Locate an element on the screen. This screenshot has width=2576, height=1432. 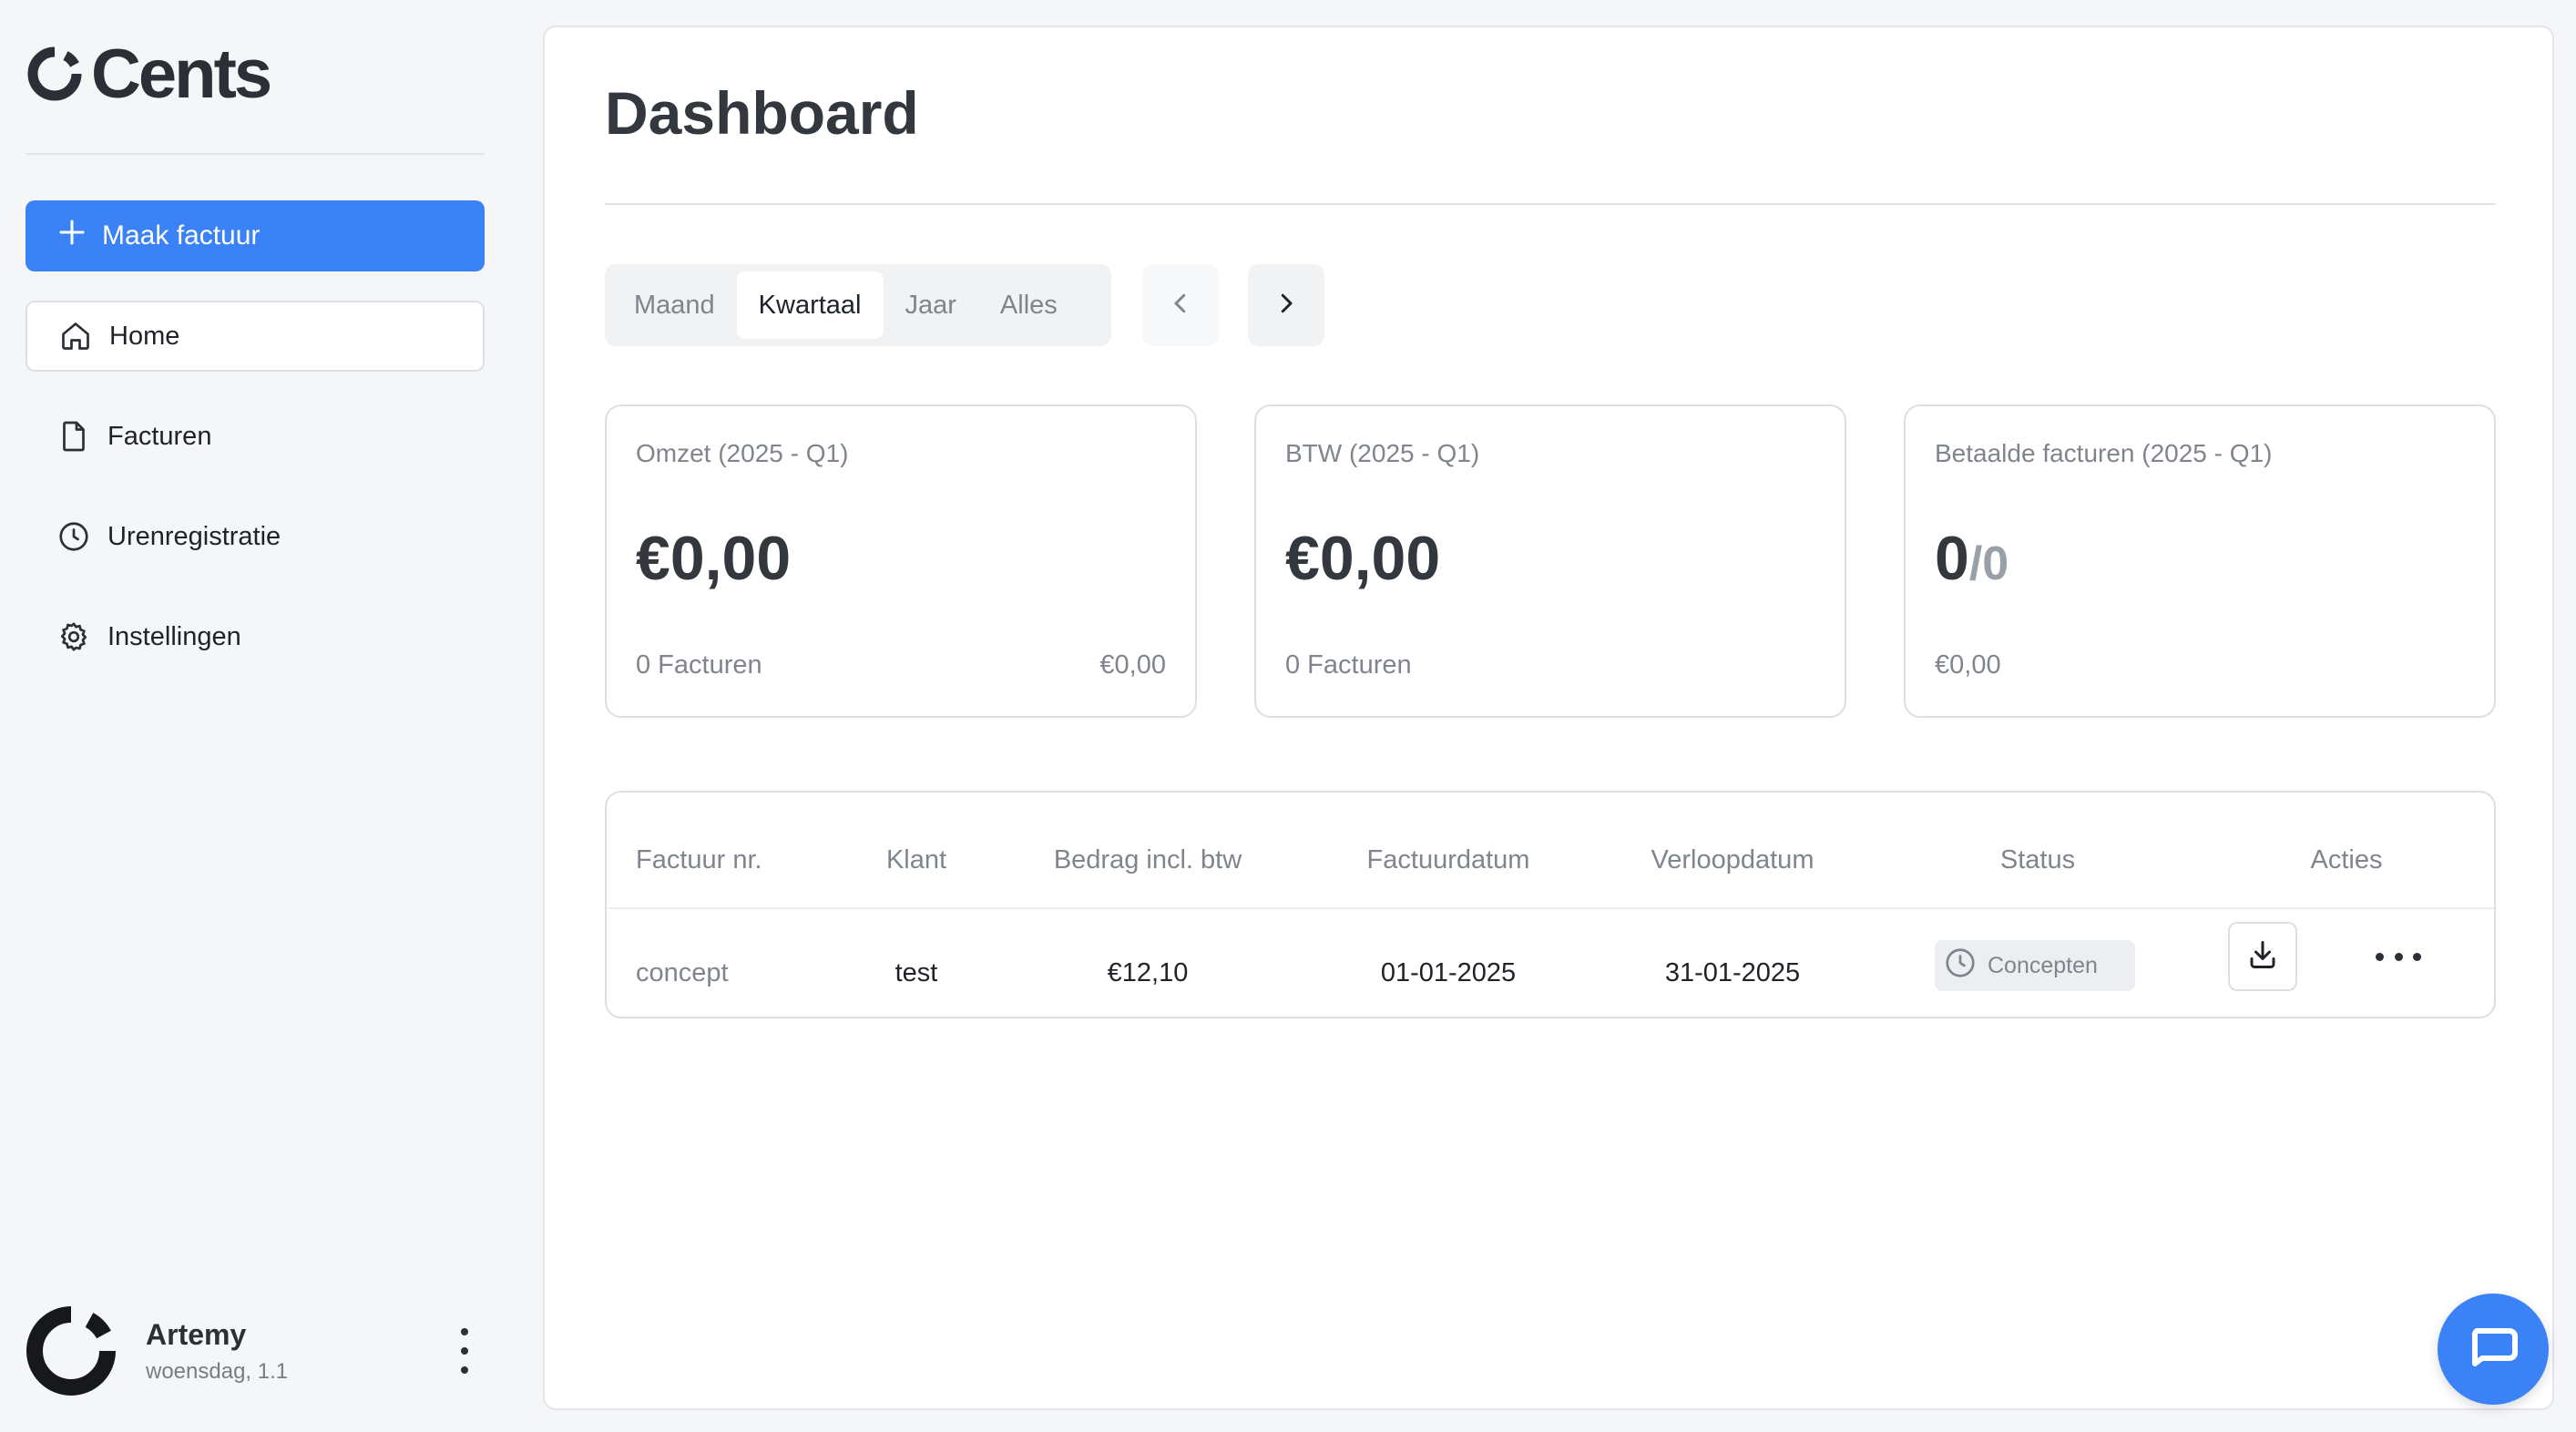
card-label: Betaalde facturen (2025 - Q1) is located at coordinates (2104, 453).